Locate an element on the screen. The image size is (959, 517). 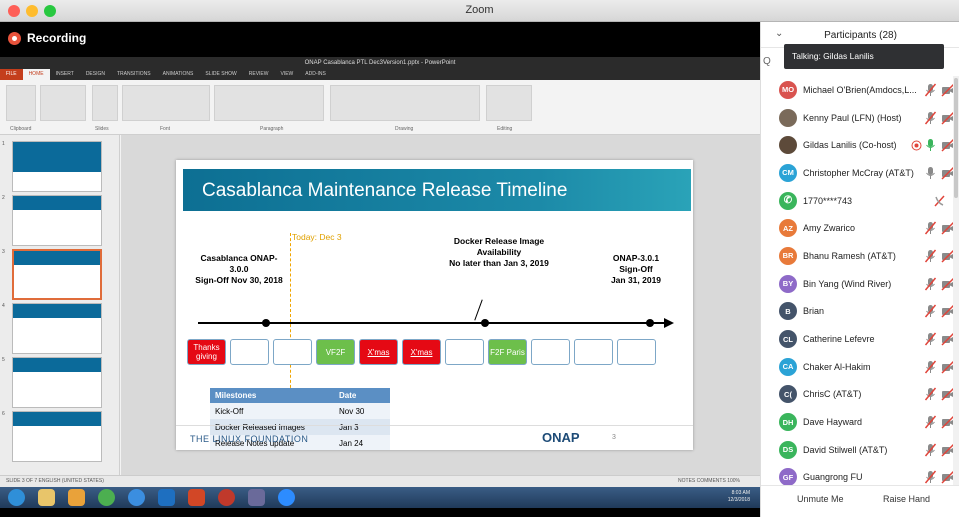
status-right: NOTES COMMENTS 100% is located at coordinates (709, 481).